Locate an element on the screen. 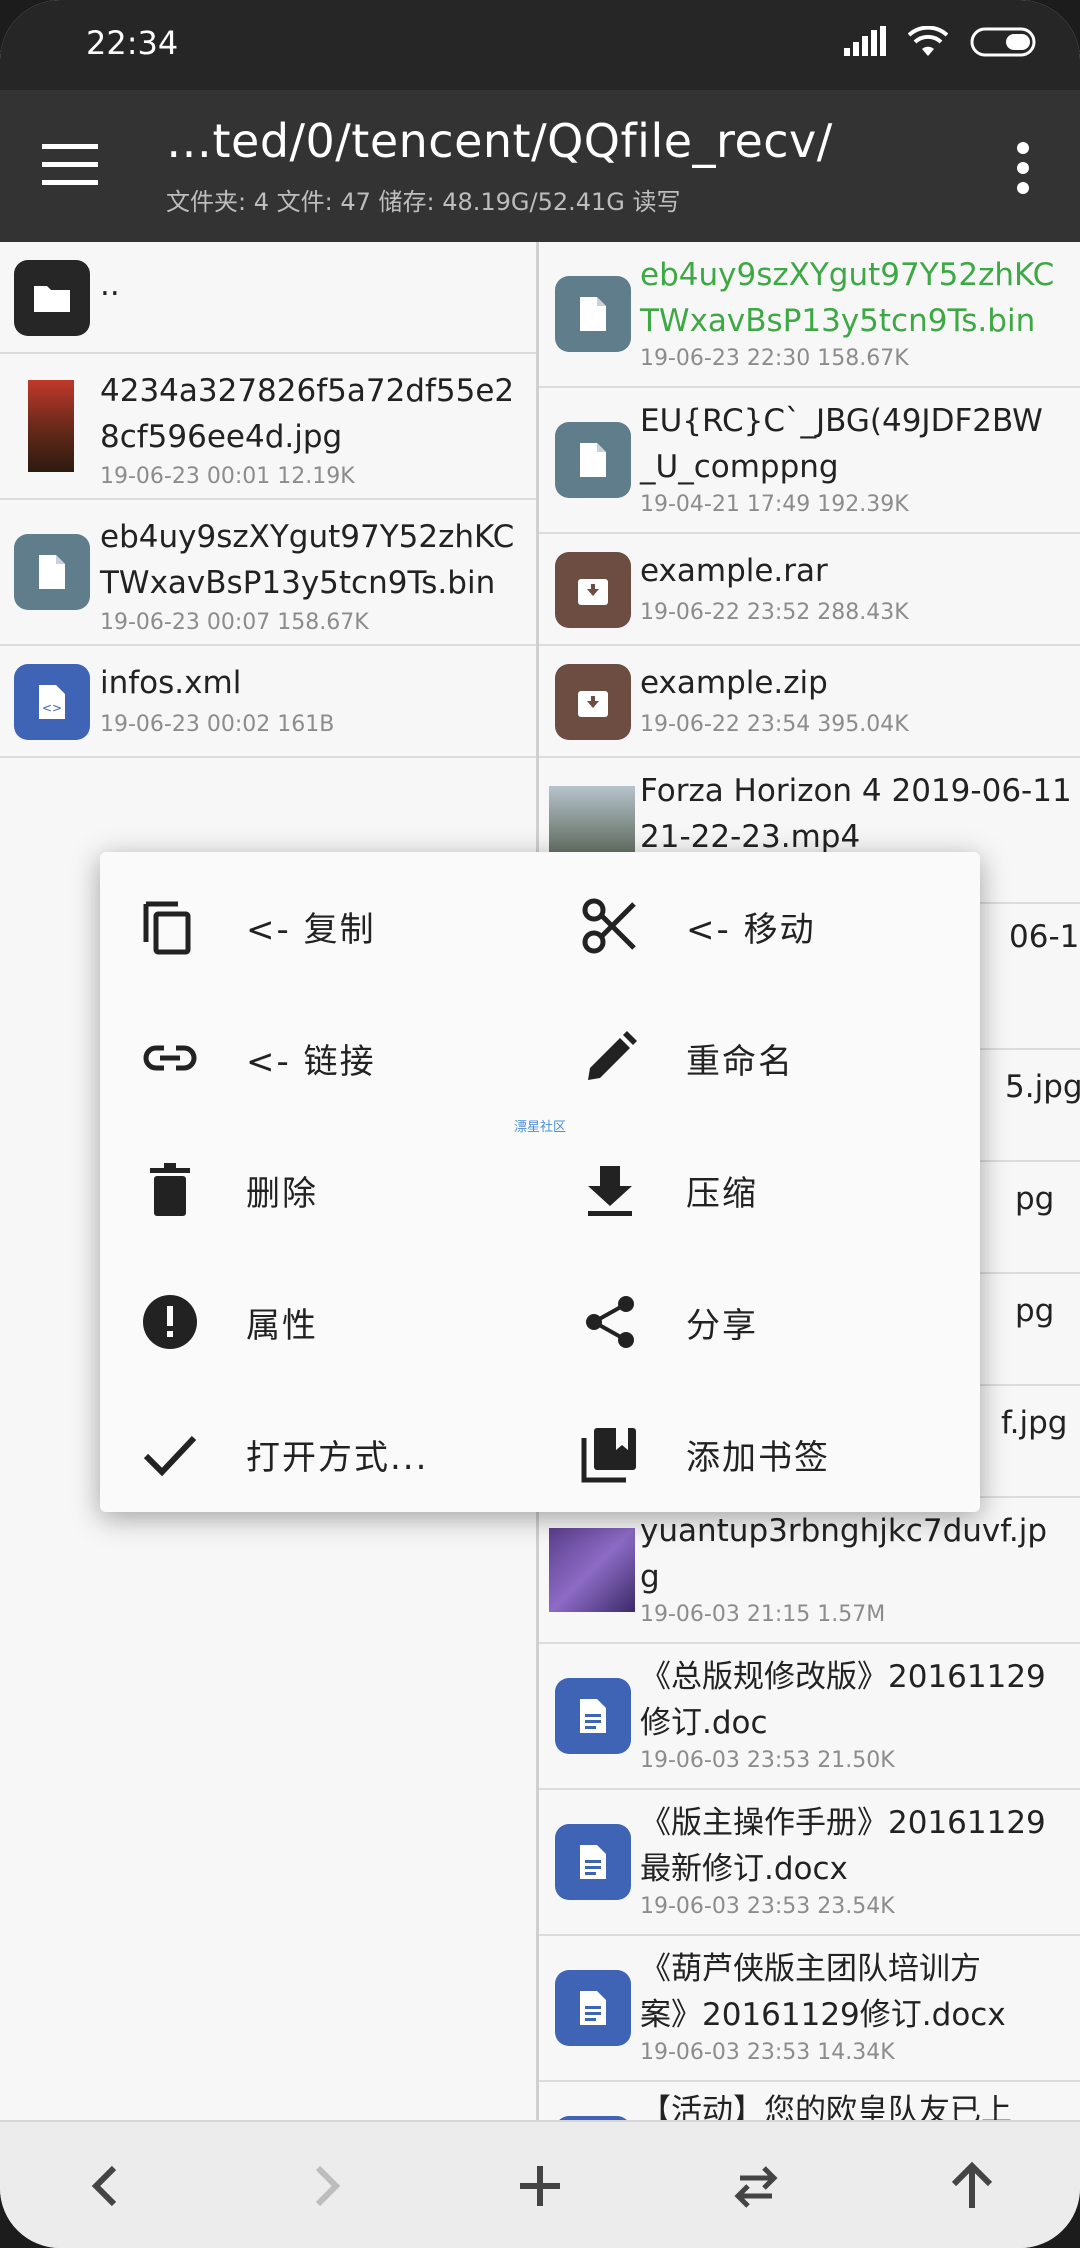 The image size is (1080, 2248). menu-copy: <- 复制 is located at coordinates (310, 922).